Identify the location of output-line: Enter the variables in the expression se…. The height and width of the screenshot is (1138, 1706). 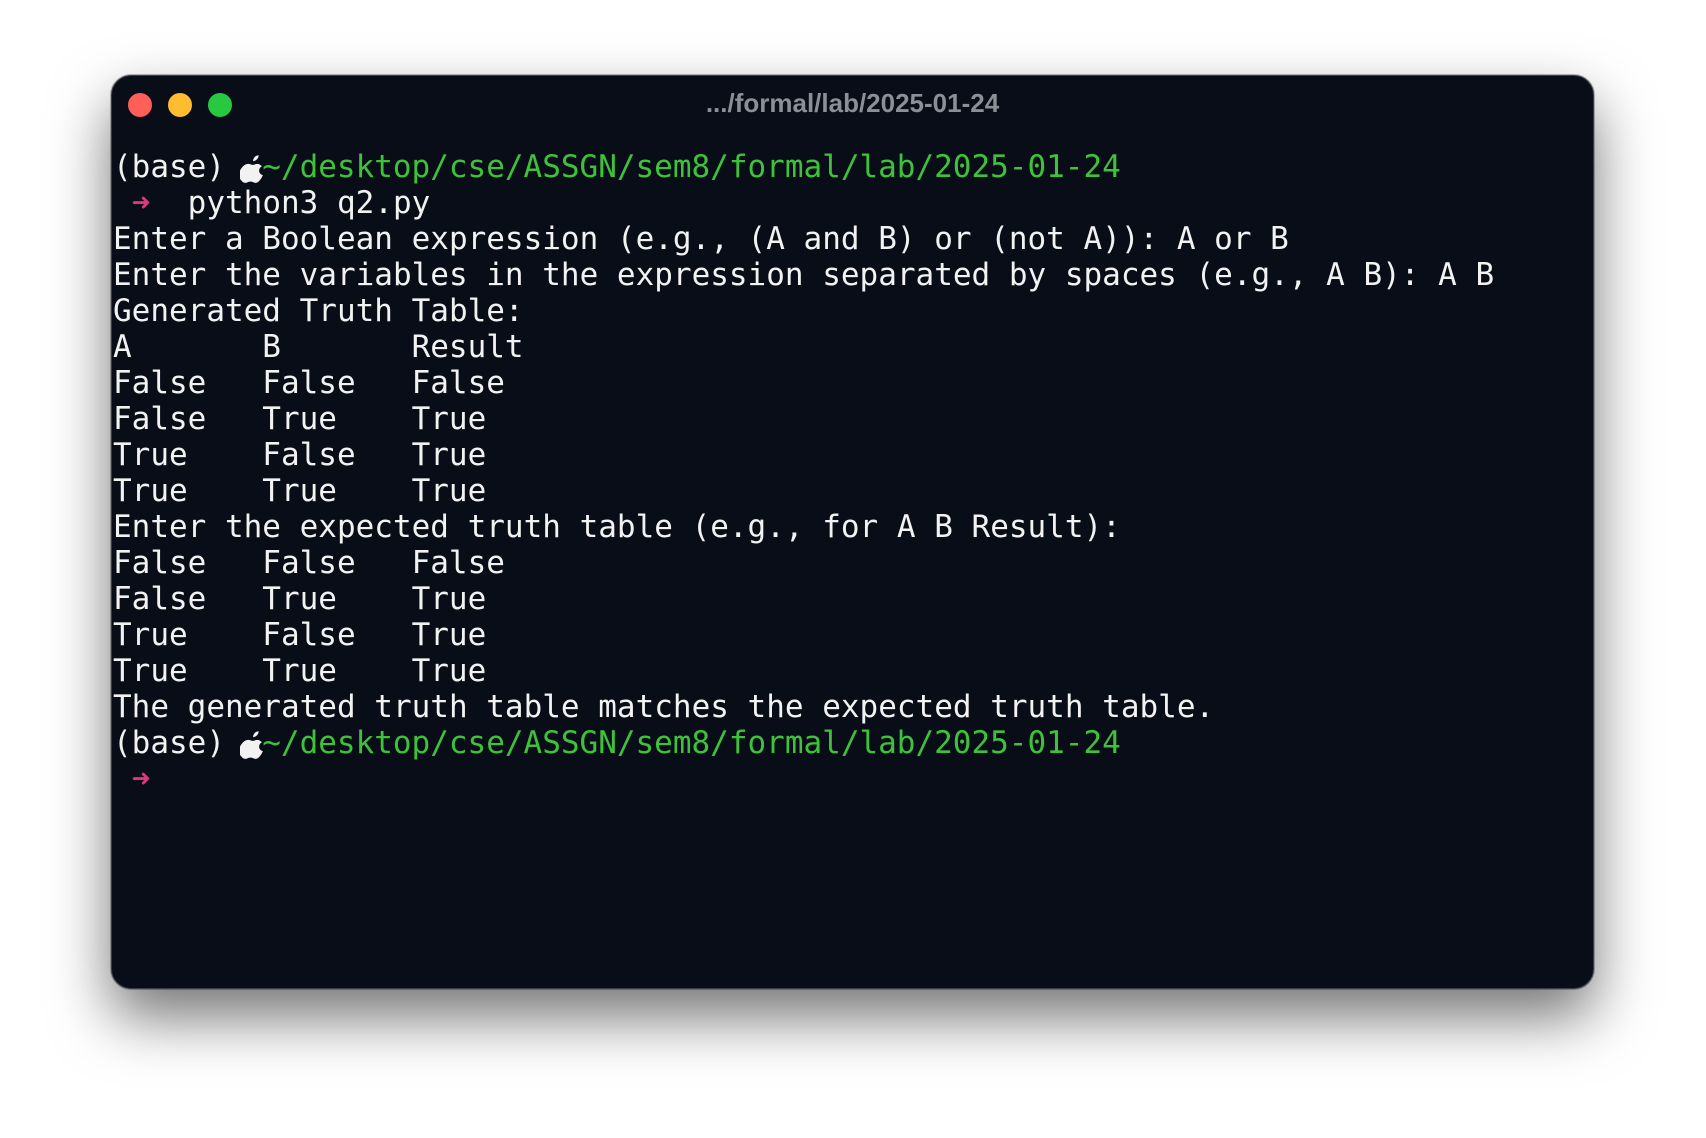
(804, 275).